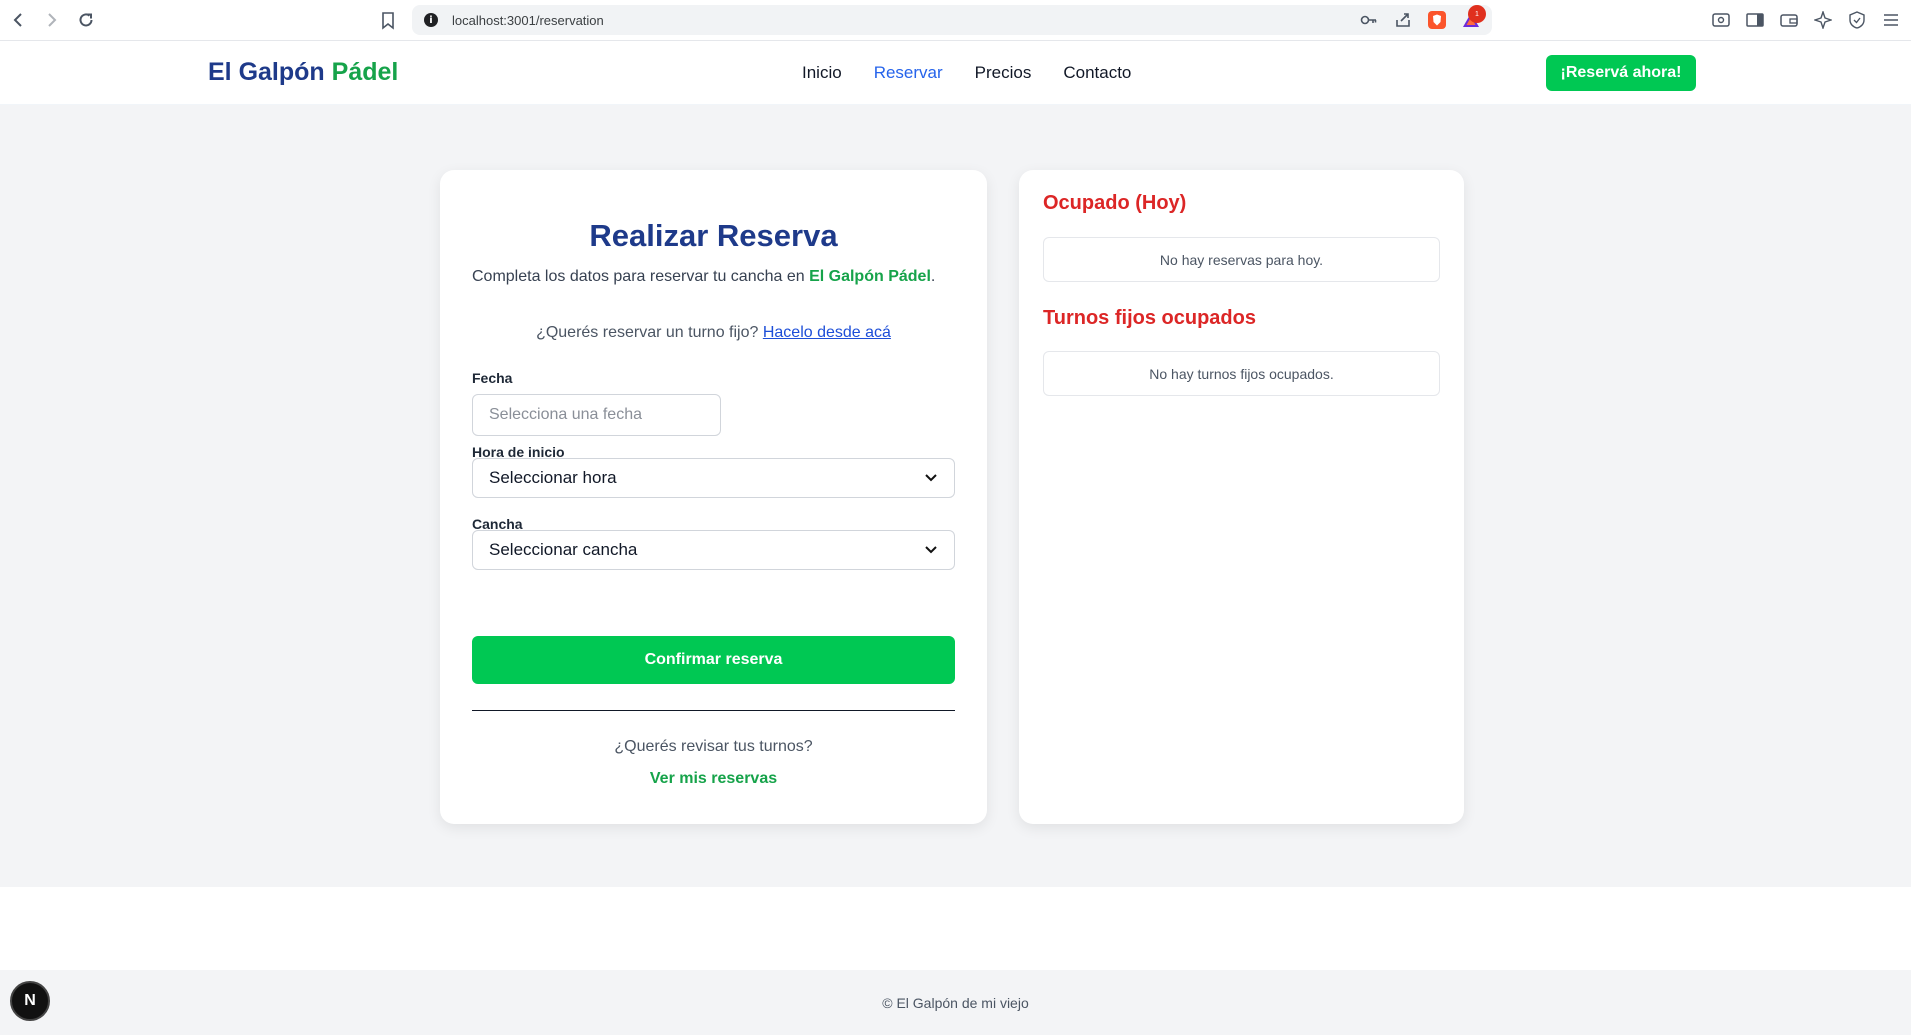 The width and height of the screenshot is (1911, 1035). What do you see at coordinates (908, 73) in the screenshot?
I see `nav-link-reservar: Reservar` at bounding box center [908, 73].